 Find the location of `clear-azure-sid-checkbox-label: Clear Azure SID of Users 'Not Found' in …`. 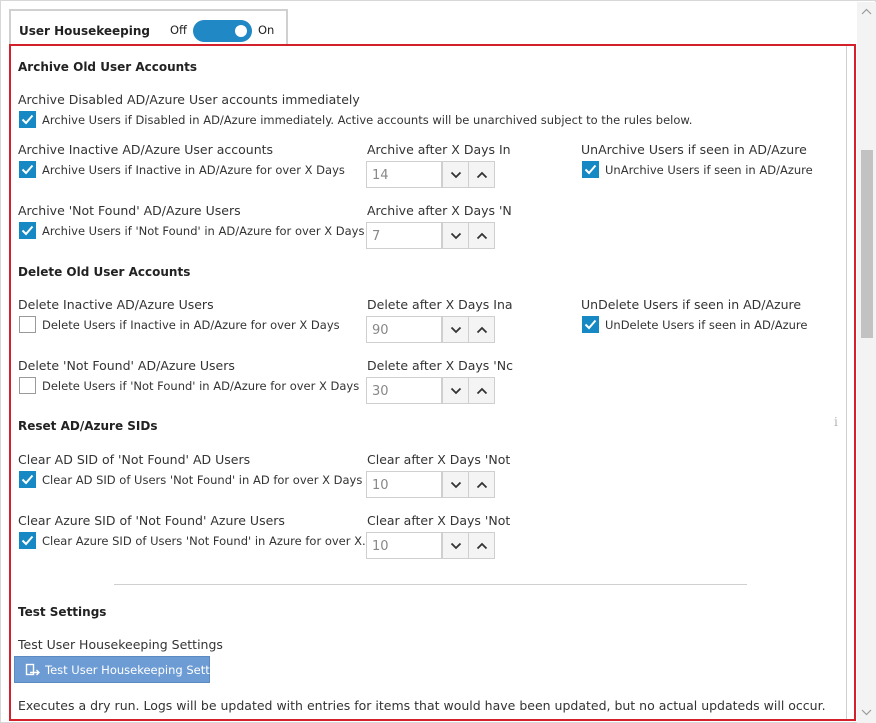

clear-azure-sid-checkbox-label: Clear Azure SID of Users 'Not Found' in … is located at coordinates (207, 541).